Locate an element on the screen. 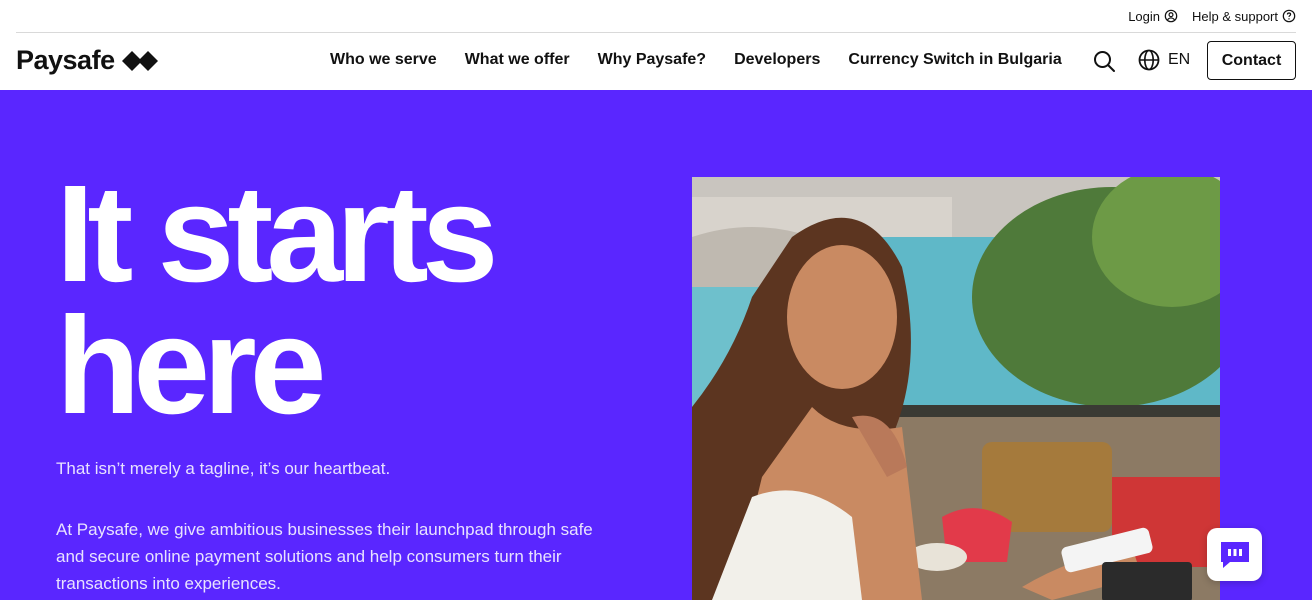 The width and height of the screenshot is (1312, 600). double-diamond-icon is located at coordinates (139, 60).